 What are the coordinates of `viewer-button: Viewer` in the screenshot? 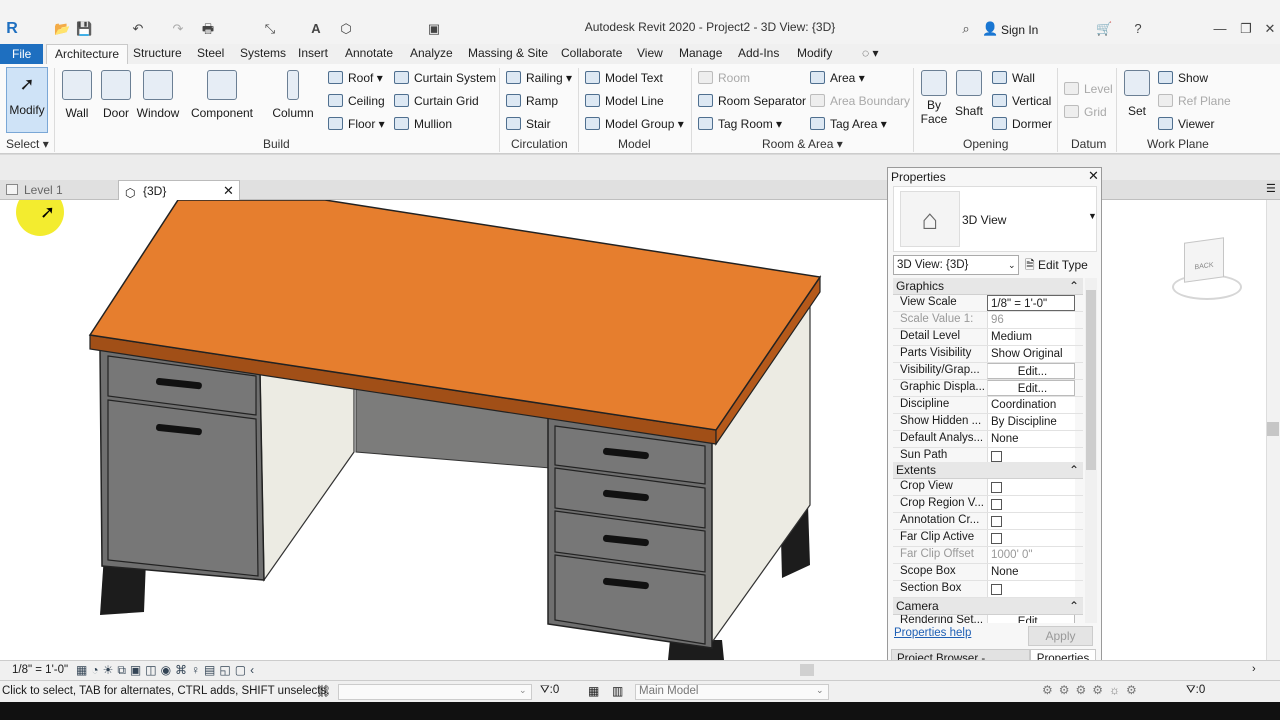 It's located at (1186, 124).